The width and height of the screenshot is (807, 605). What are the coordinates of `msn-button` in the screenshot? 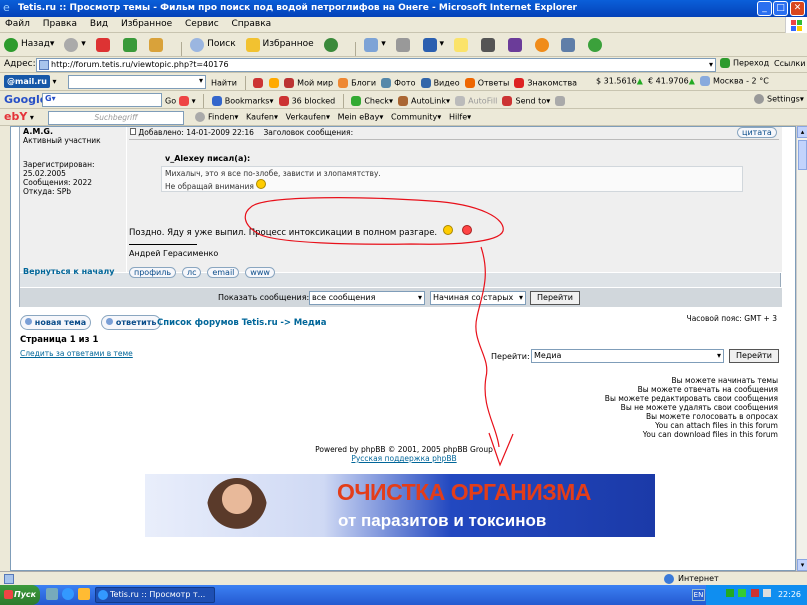 It's located at (596, 44).